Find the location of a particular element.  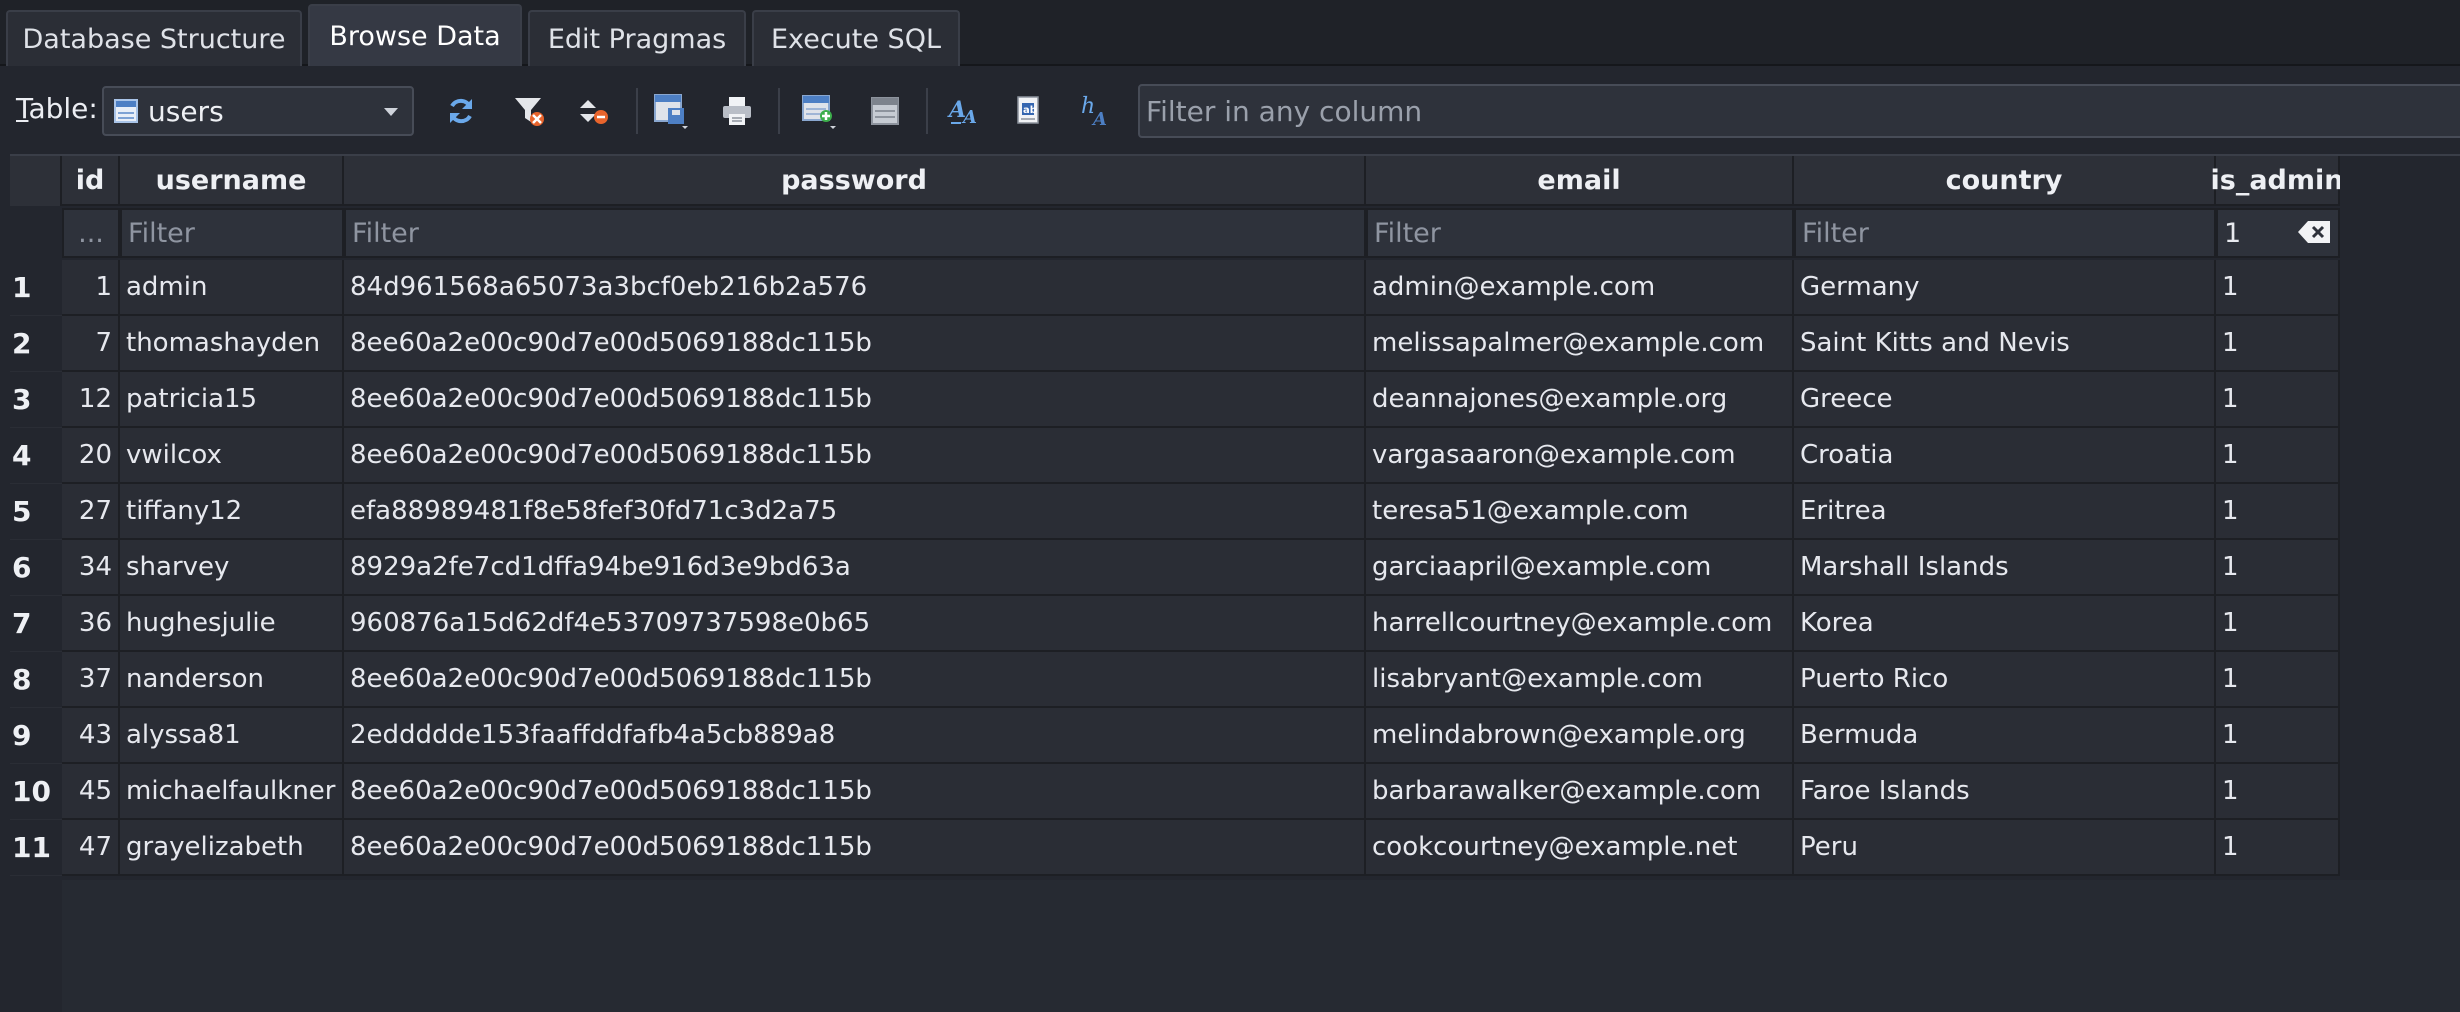

row-header: 1 is located at coordinates (36, 288).